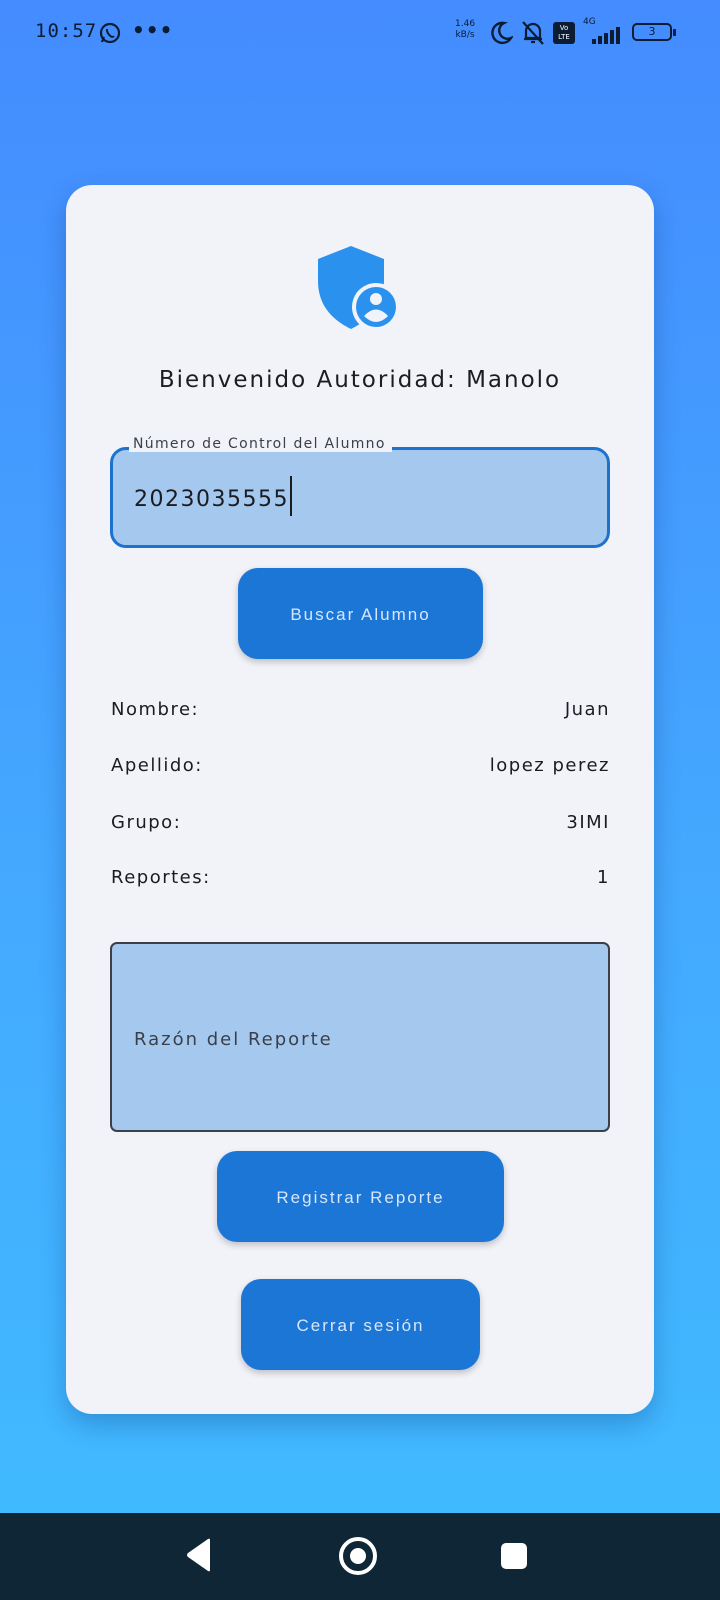  I want to click on student-name-row: Nombre: Juan, so click(360, 713).